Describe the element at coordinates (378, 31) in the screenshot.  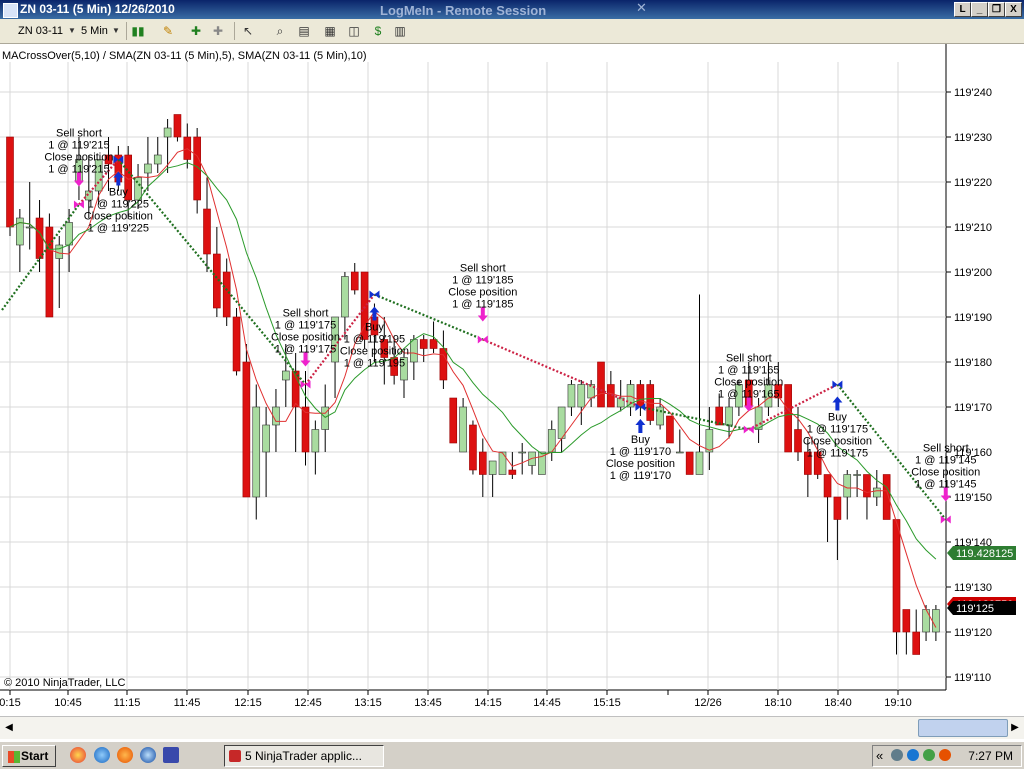
I see `dollar-icon: $` at that location.